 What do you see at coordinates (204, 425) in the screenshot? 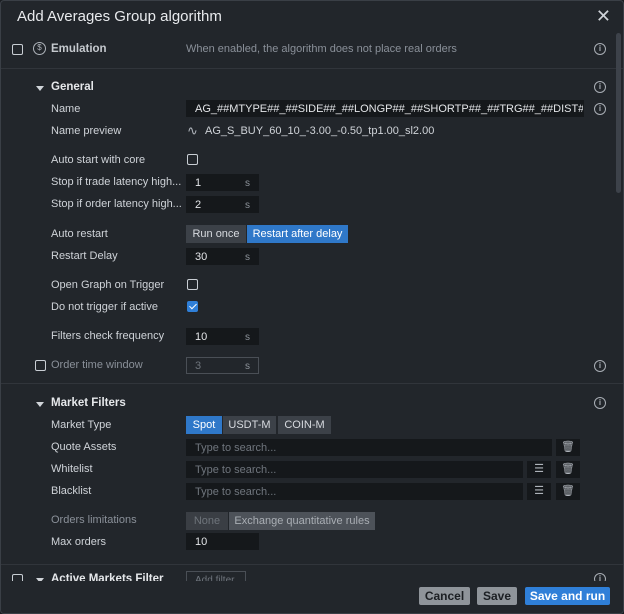
I see `market-type-spot: Spot` at bounding box center [204, 425].